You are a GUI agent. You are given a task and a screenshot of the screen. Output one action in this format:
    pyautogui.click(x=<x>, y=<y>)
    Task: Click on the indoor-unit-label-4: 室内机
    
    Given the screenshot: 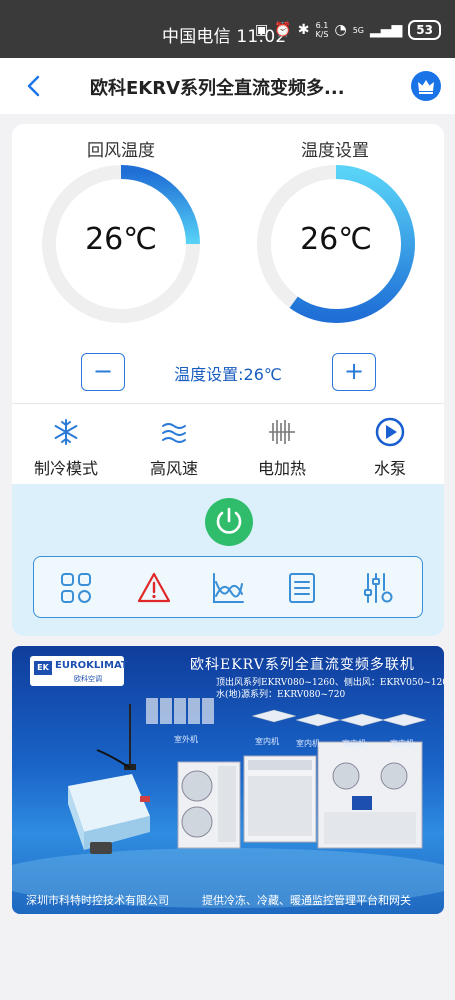 What is the action you would take?
    pyautogui.click(x=402, y=743)
    